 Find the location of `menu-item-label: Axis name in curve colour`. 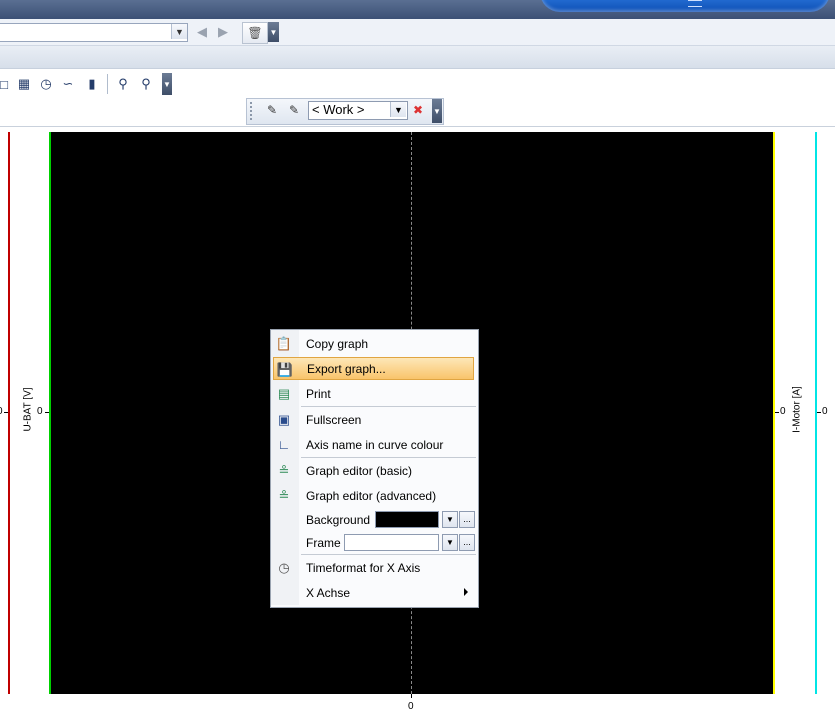

menu-item-label: Axis name in curve colour is located at coordinates (375, 445).